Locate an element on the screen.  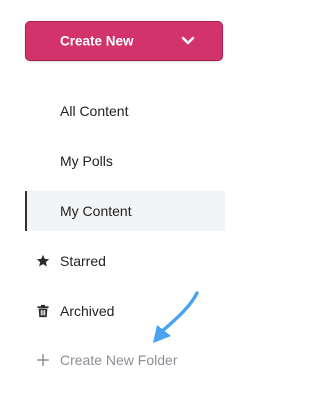
nav-item-label: My Content is located at coordinates (96, 211).